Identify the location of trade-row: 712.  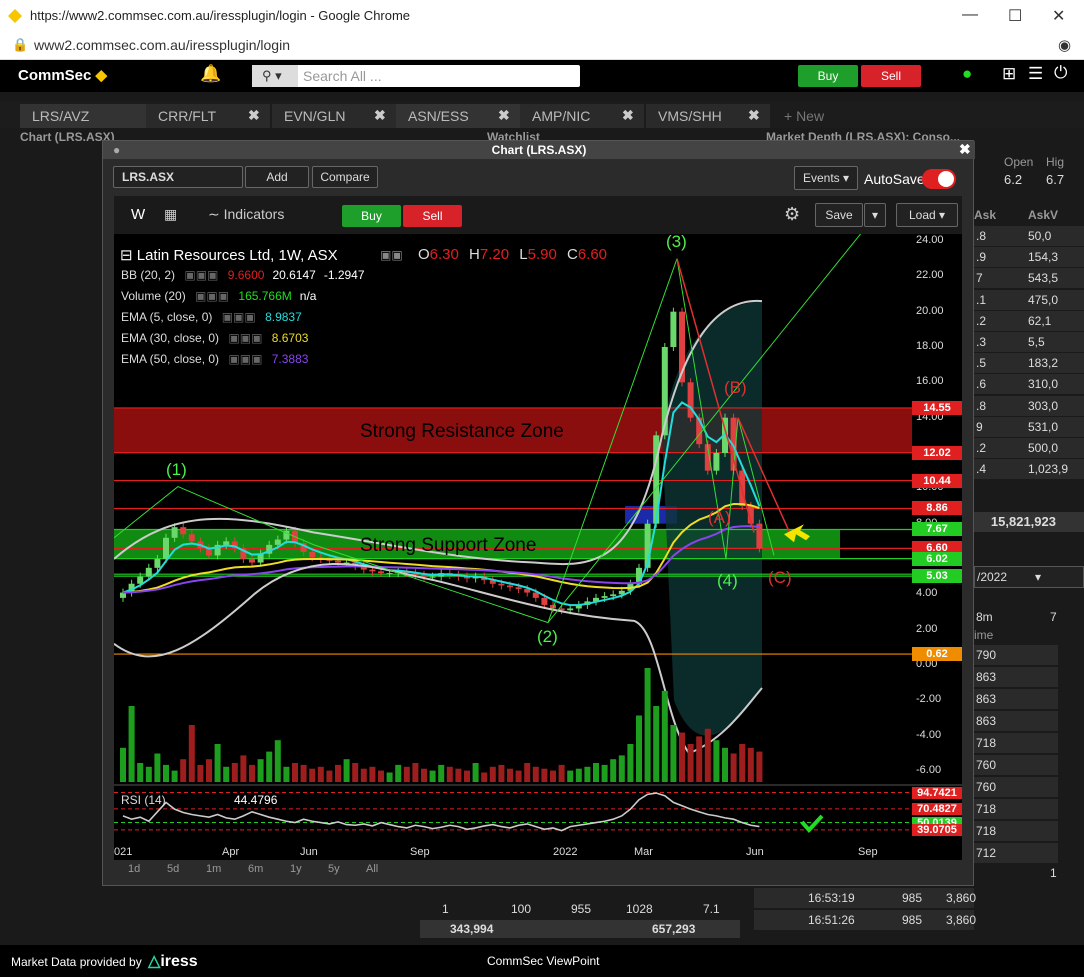
(1016, 853).